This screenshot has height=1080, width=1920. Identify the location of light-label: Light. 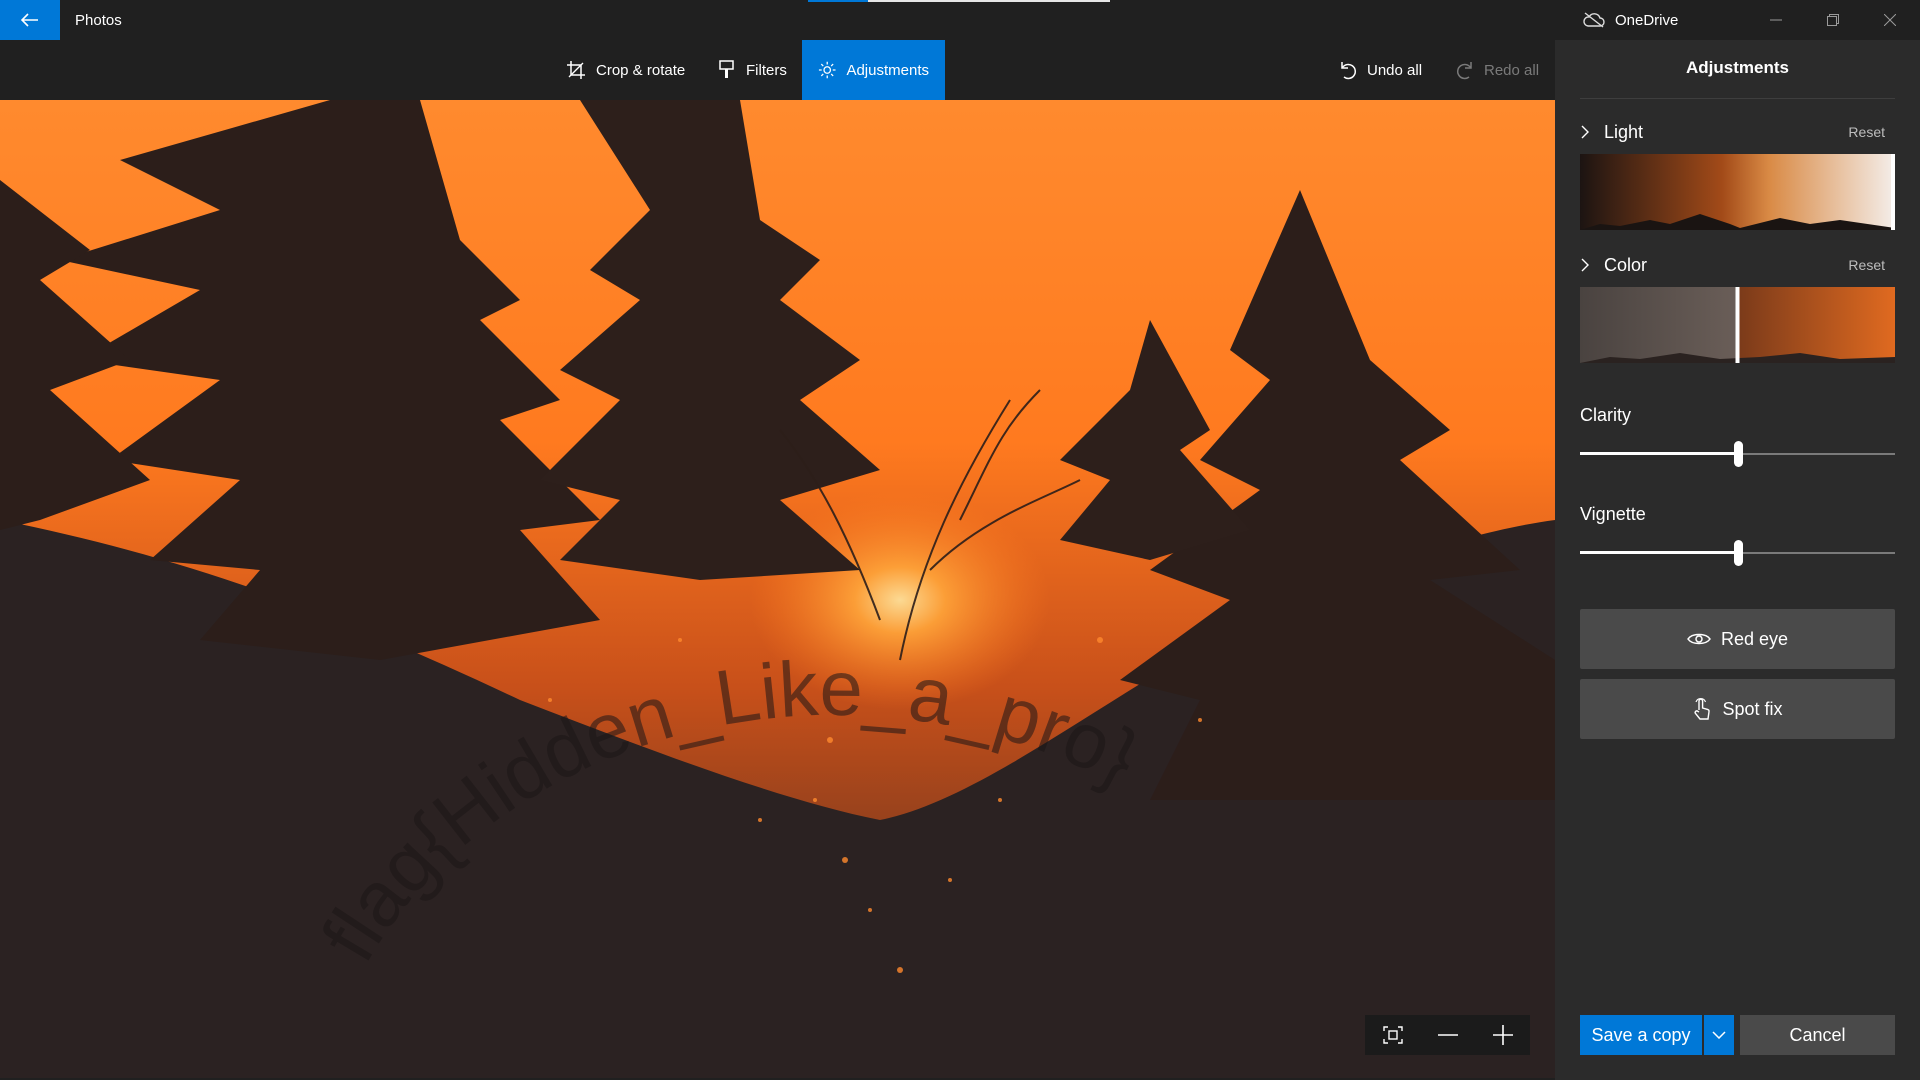
(1624, 131).